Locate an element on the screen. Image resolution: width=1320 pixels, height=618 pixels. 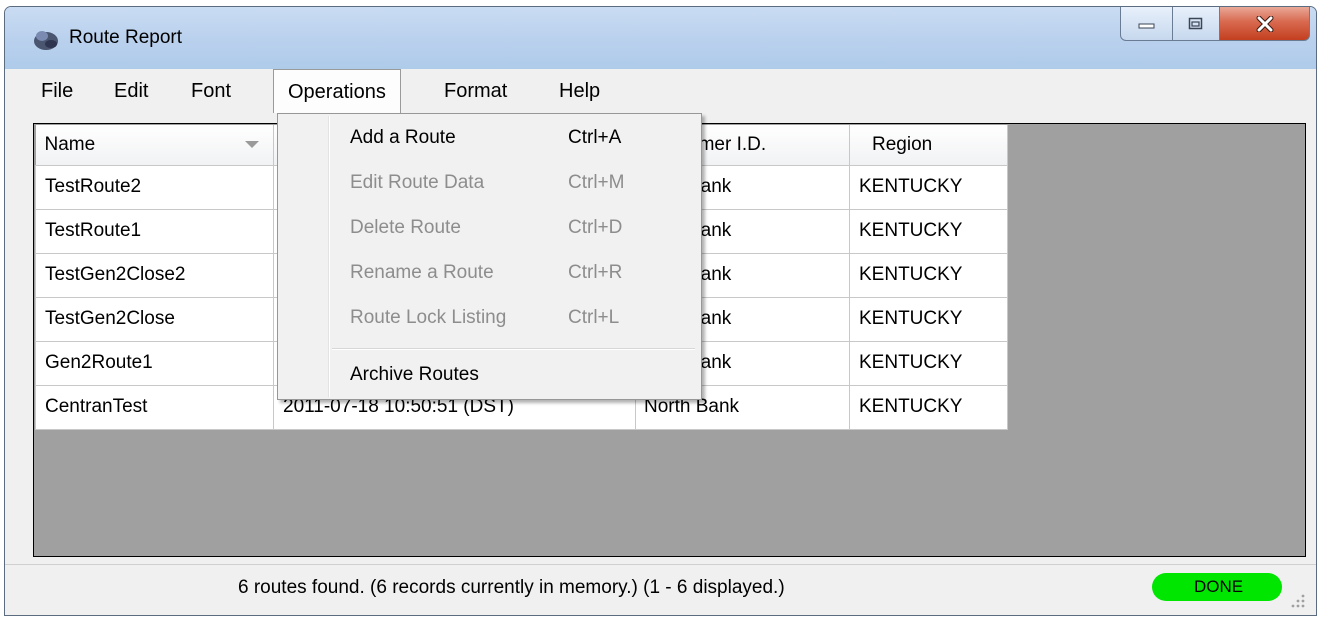
title-bar: Route Report is located at coordinates (660, 38).